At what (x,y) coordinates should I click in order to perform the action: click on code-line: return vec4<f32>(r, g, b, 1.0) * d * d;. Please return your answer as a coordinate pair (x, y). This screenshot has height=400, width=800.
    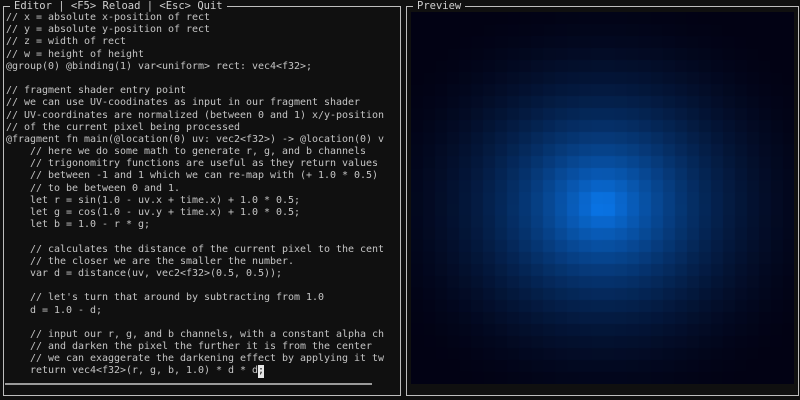
    Looking at the image, I should click on (203, 371).